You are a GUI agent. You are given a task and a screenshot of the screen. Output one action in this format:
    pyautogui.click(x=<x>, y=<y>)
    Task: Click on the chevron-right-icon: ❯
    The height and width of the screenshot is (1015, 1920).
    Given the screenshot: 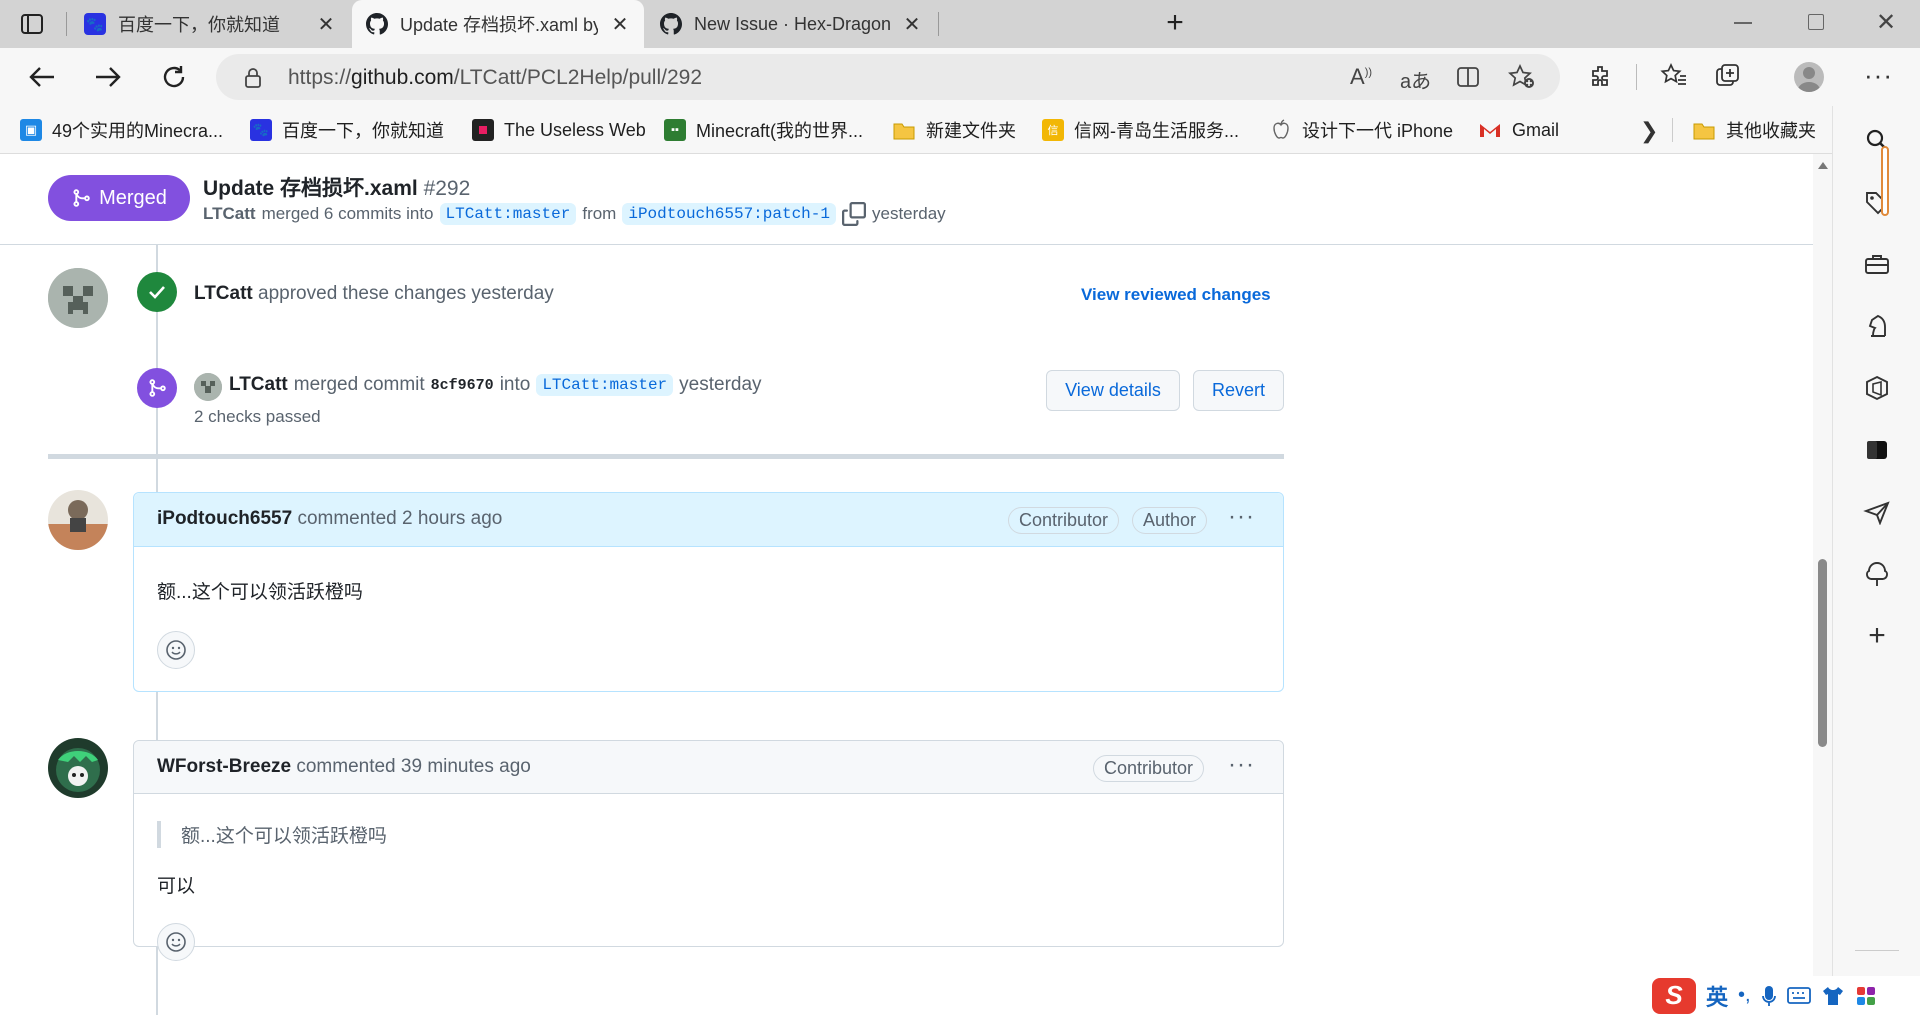 What is the action you would take?
    pyautogui.click(x=1649, y=130)
    